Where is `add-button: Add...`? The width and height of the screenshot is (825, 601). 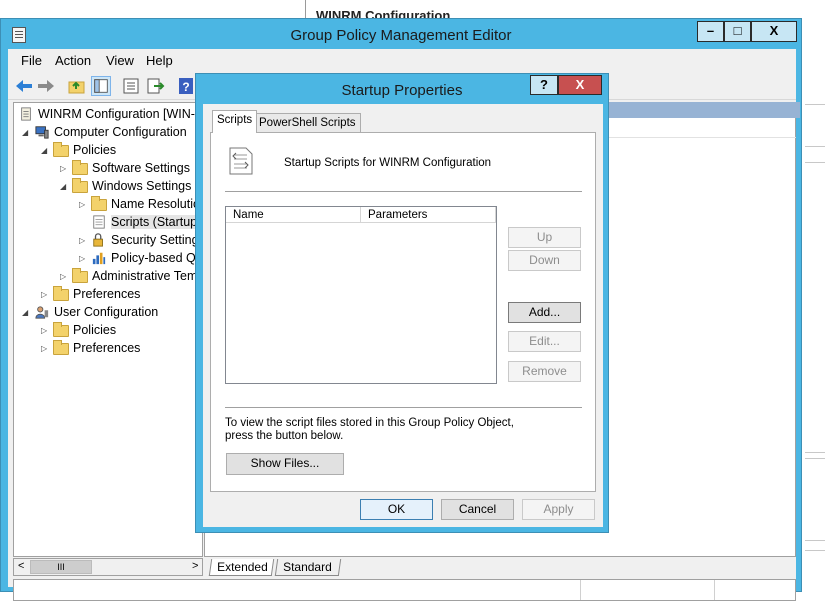
add-button: Add... is located at coordinates (544, 312).